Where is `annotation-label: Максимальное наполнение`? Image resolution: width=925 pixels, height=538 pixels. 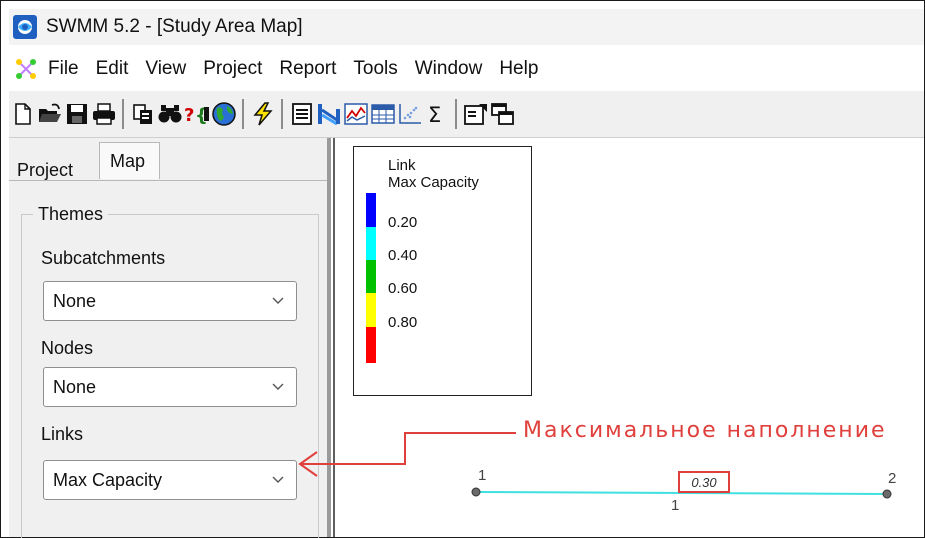
annotation-label: Максимальное наполнение is located at coordinates (705, 430).